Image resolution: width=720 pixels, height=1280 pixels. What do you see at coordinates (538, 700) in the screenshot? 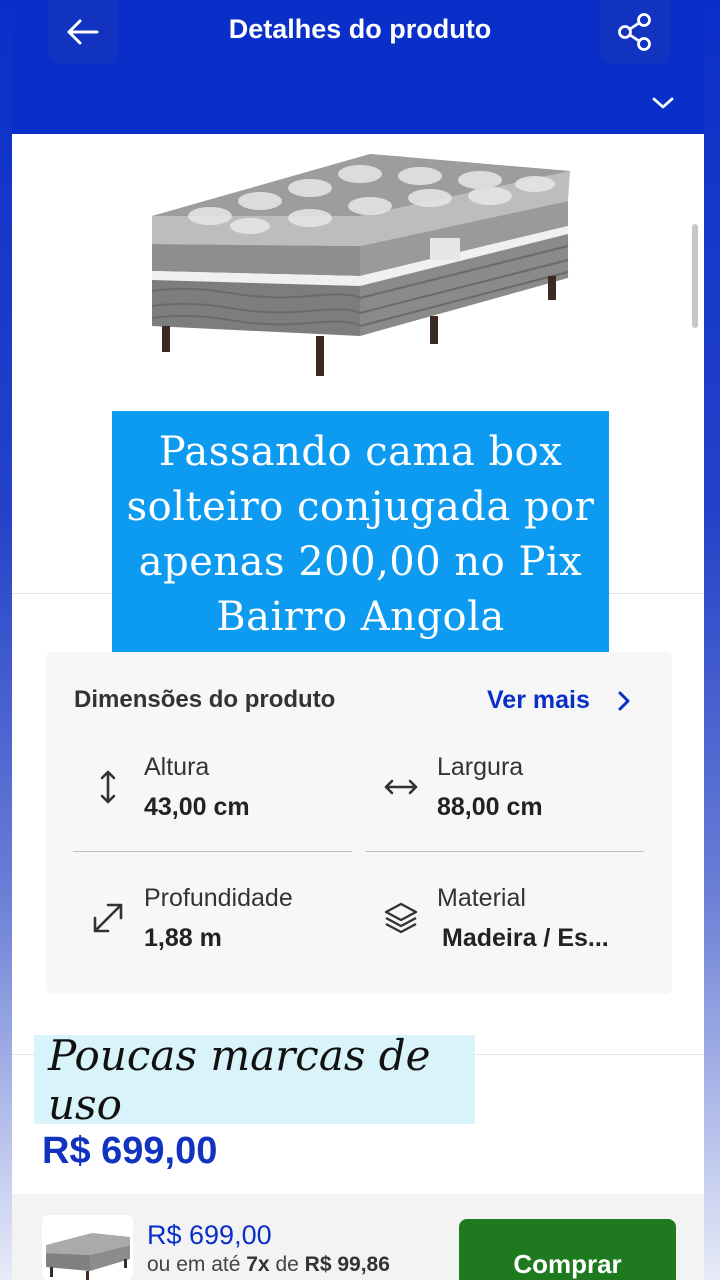
I see `see-more-link: Ver mais` at bounding box center [538, 700].